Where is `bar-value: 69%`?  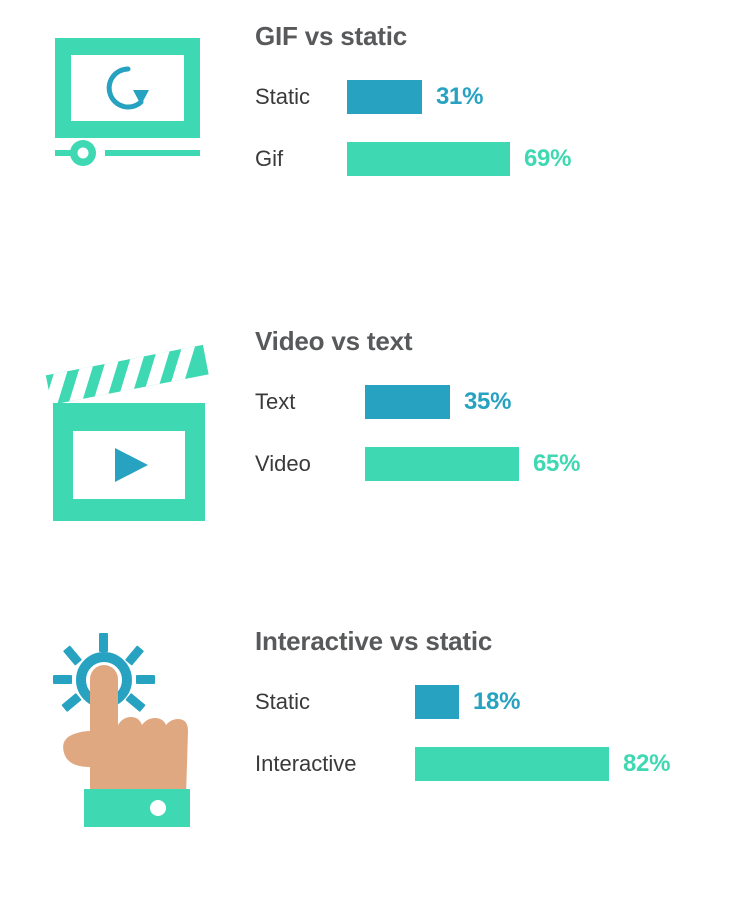 bar-value: 69% is located at coordinates (548, 158).